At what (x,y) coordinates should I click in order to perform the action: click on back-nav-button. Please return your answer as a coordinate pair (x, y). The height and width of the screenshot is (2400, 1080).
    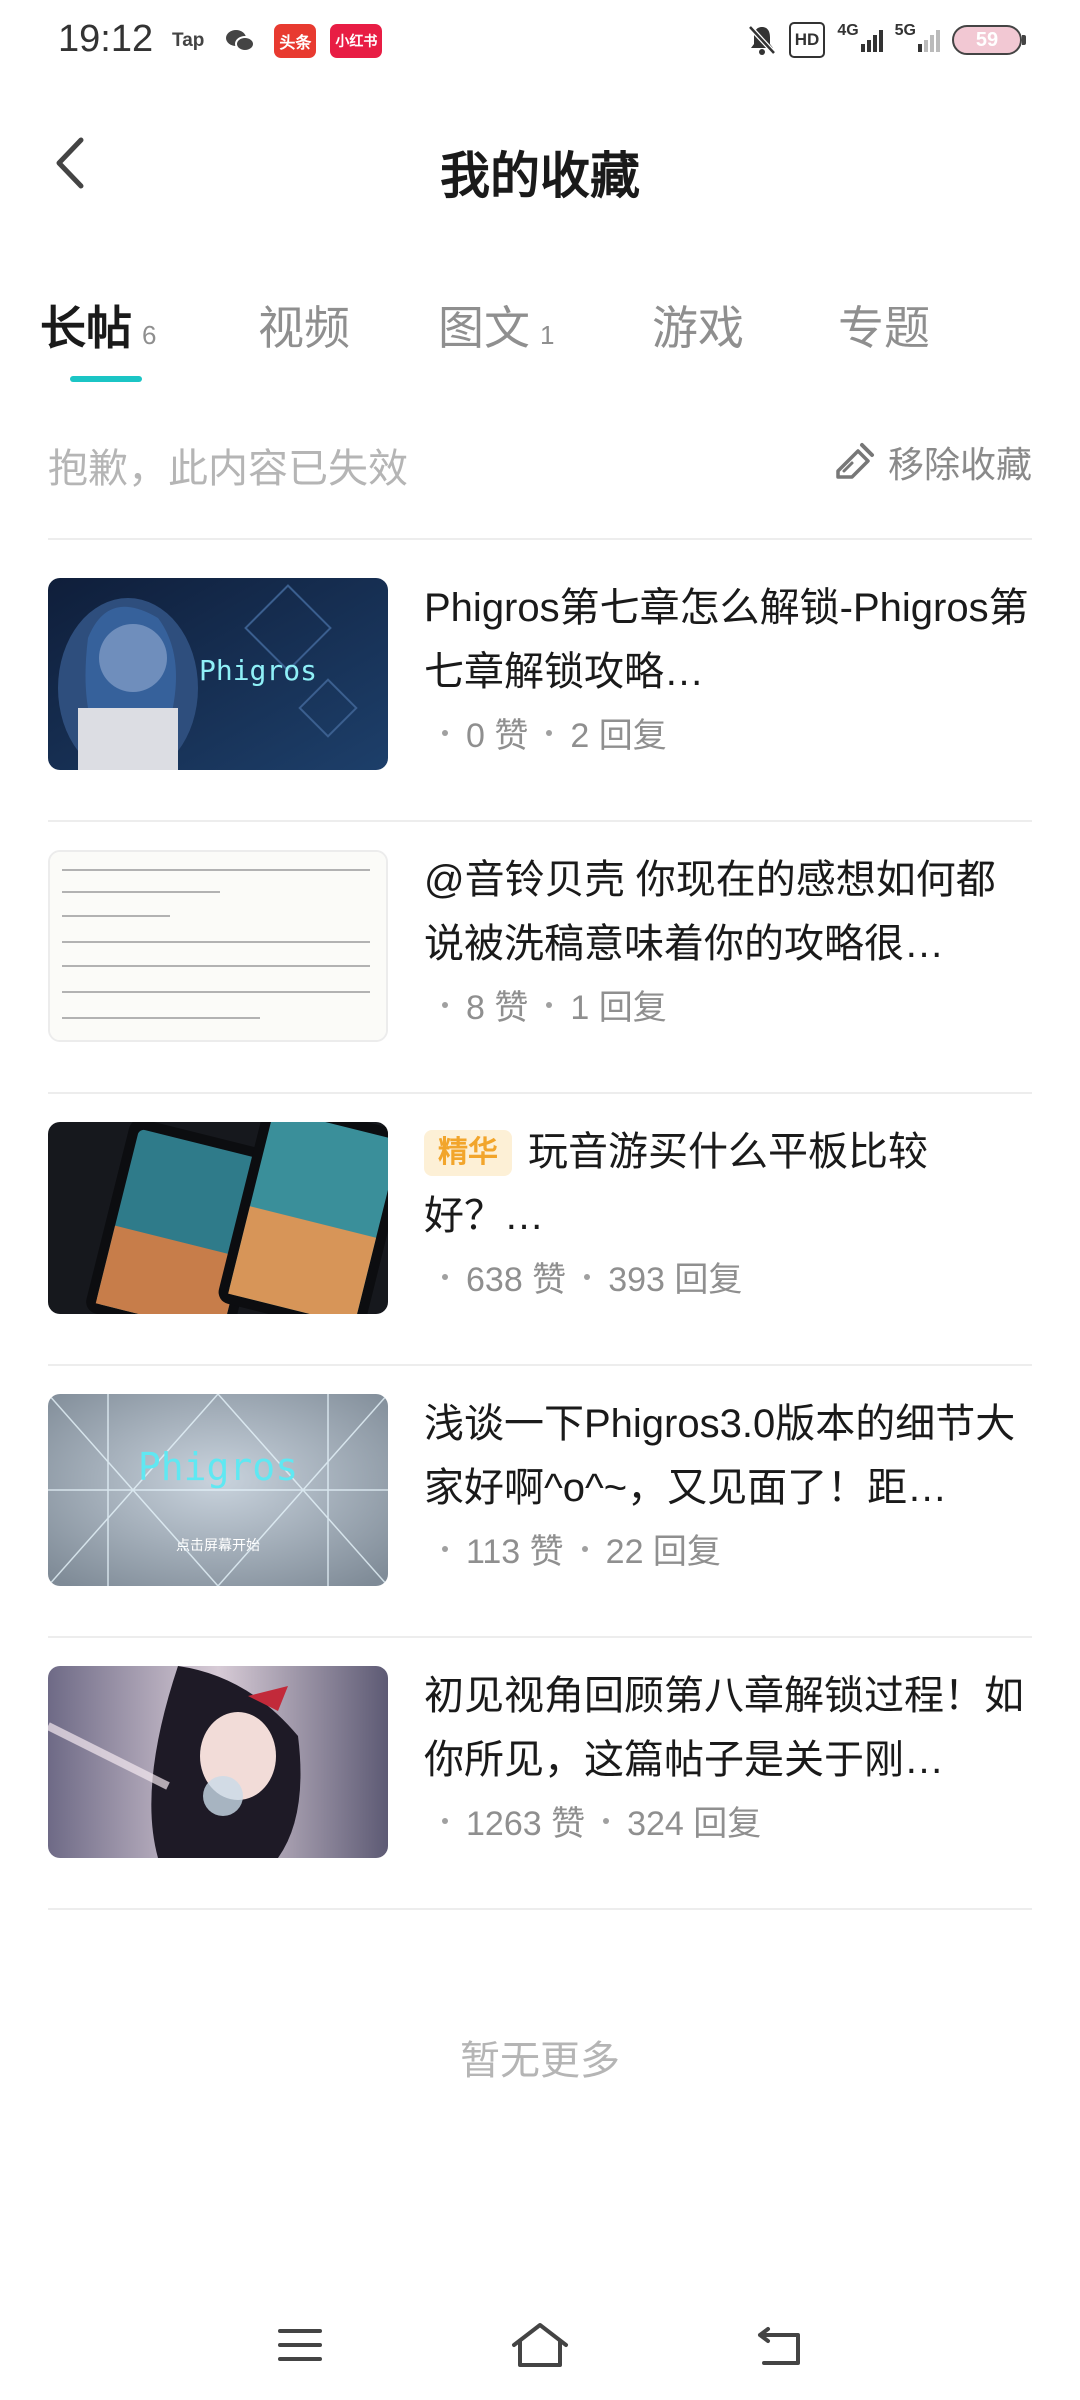
    Looking at the image, I should click on (780, 2345).